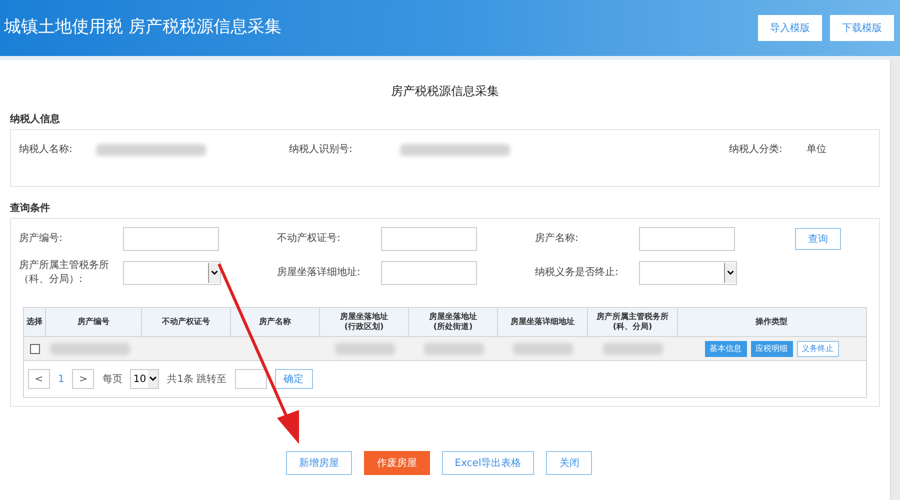  What do you see at coordinates (39, 379) in the screenshot?
I see `prev-page-button: <` at bounding box center [39, 379].